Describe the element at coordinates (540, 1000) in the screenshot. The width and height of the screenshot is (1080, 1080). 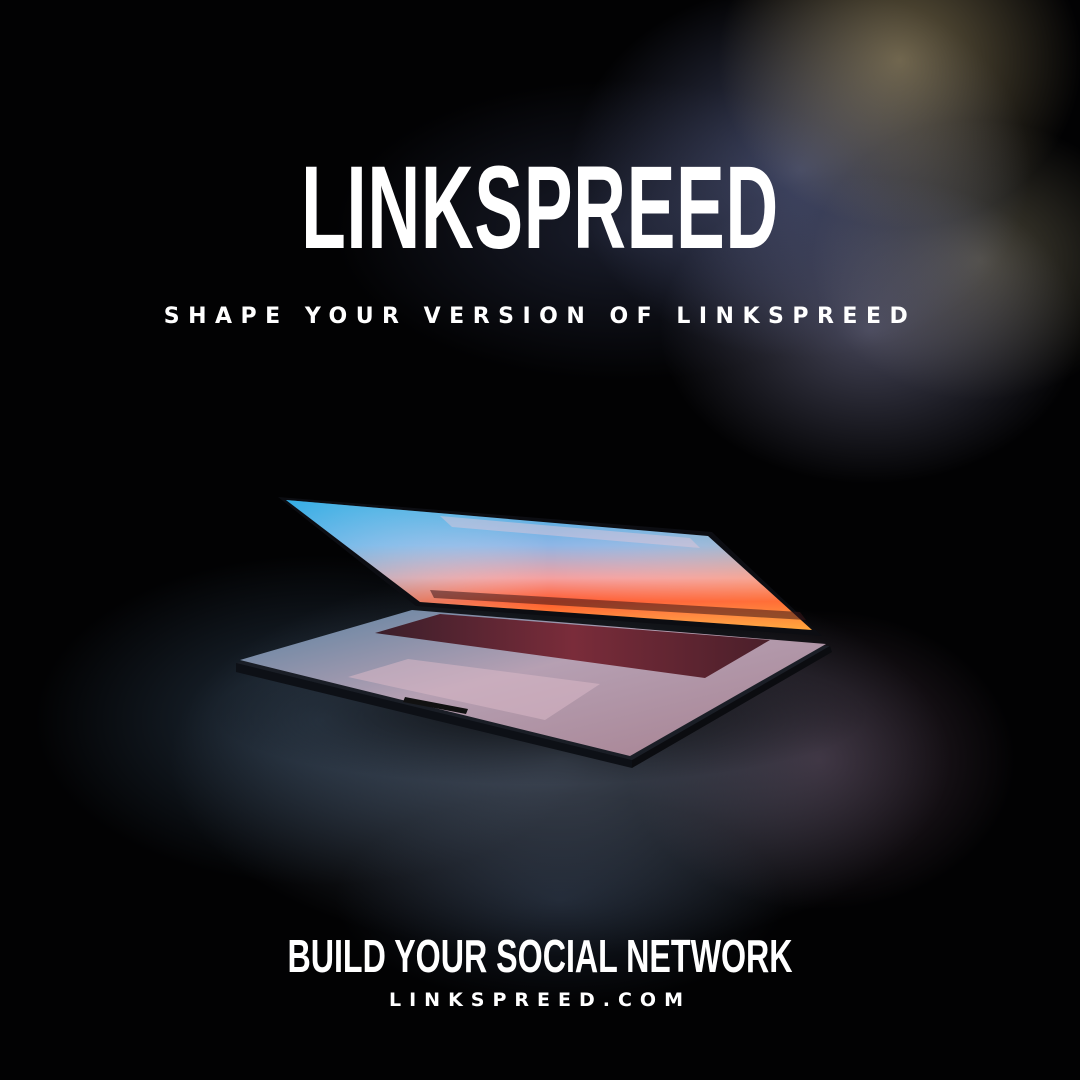
I see `website-url: LINKSPREED.COM` at that location.